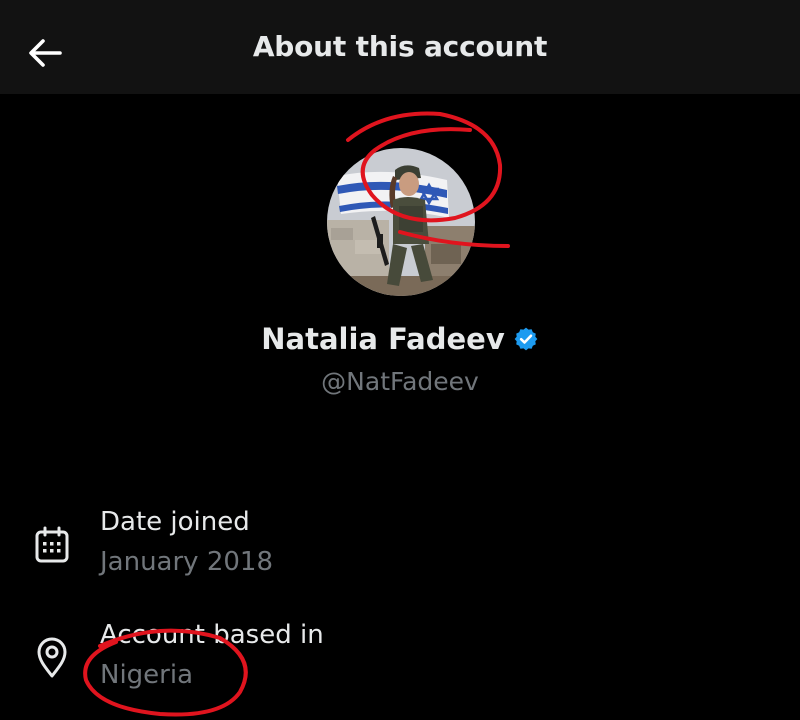 The image size is (800, 720). Describe the element at coordinates (400, 381) in the screenshot. I see `username-handle: @NatFadeev` at that location.